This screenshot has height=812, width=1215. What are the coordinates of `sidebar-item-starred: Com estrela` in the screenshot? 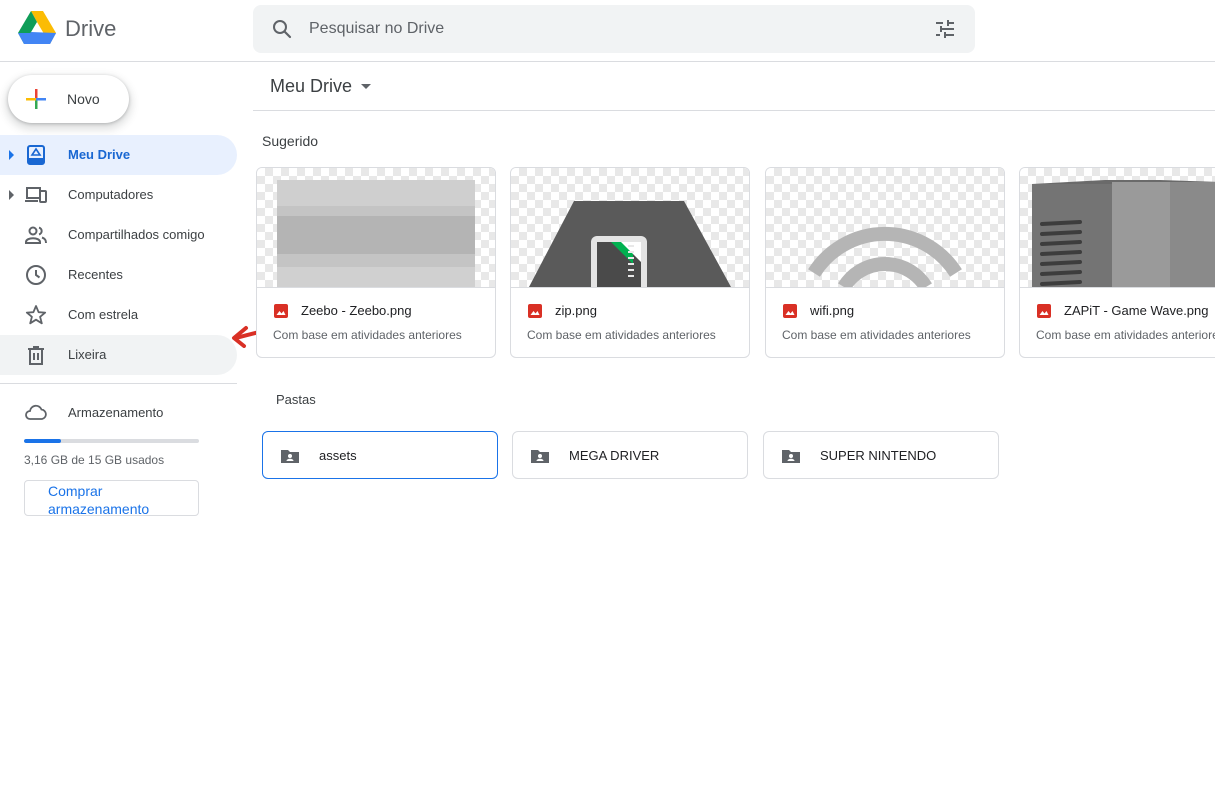 It's located at (118, 315).